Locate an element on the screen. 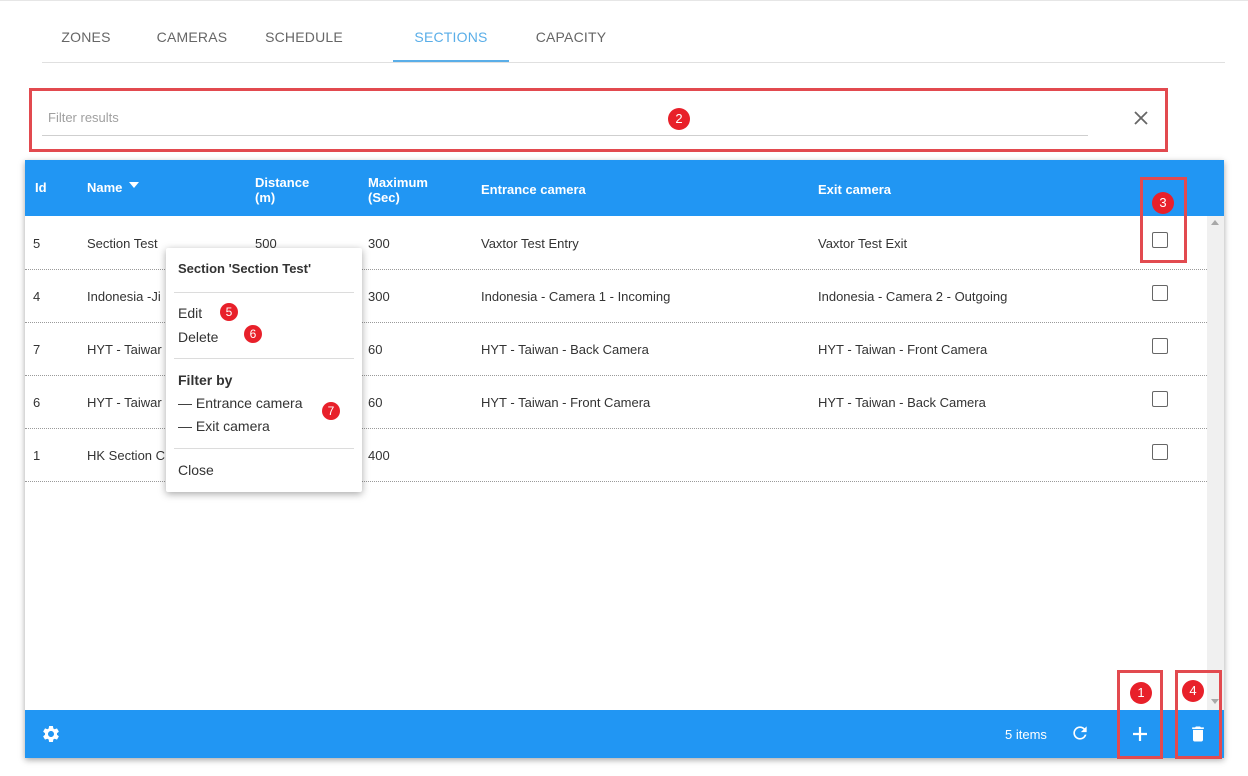  context-menu-filter-exit: — Exit camera is located at coordinates (224, 426).